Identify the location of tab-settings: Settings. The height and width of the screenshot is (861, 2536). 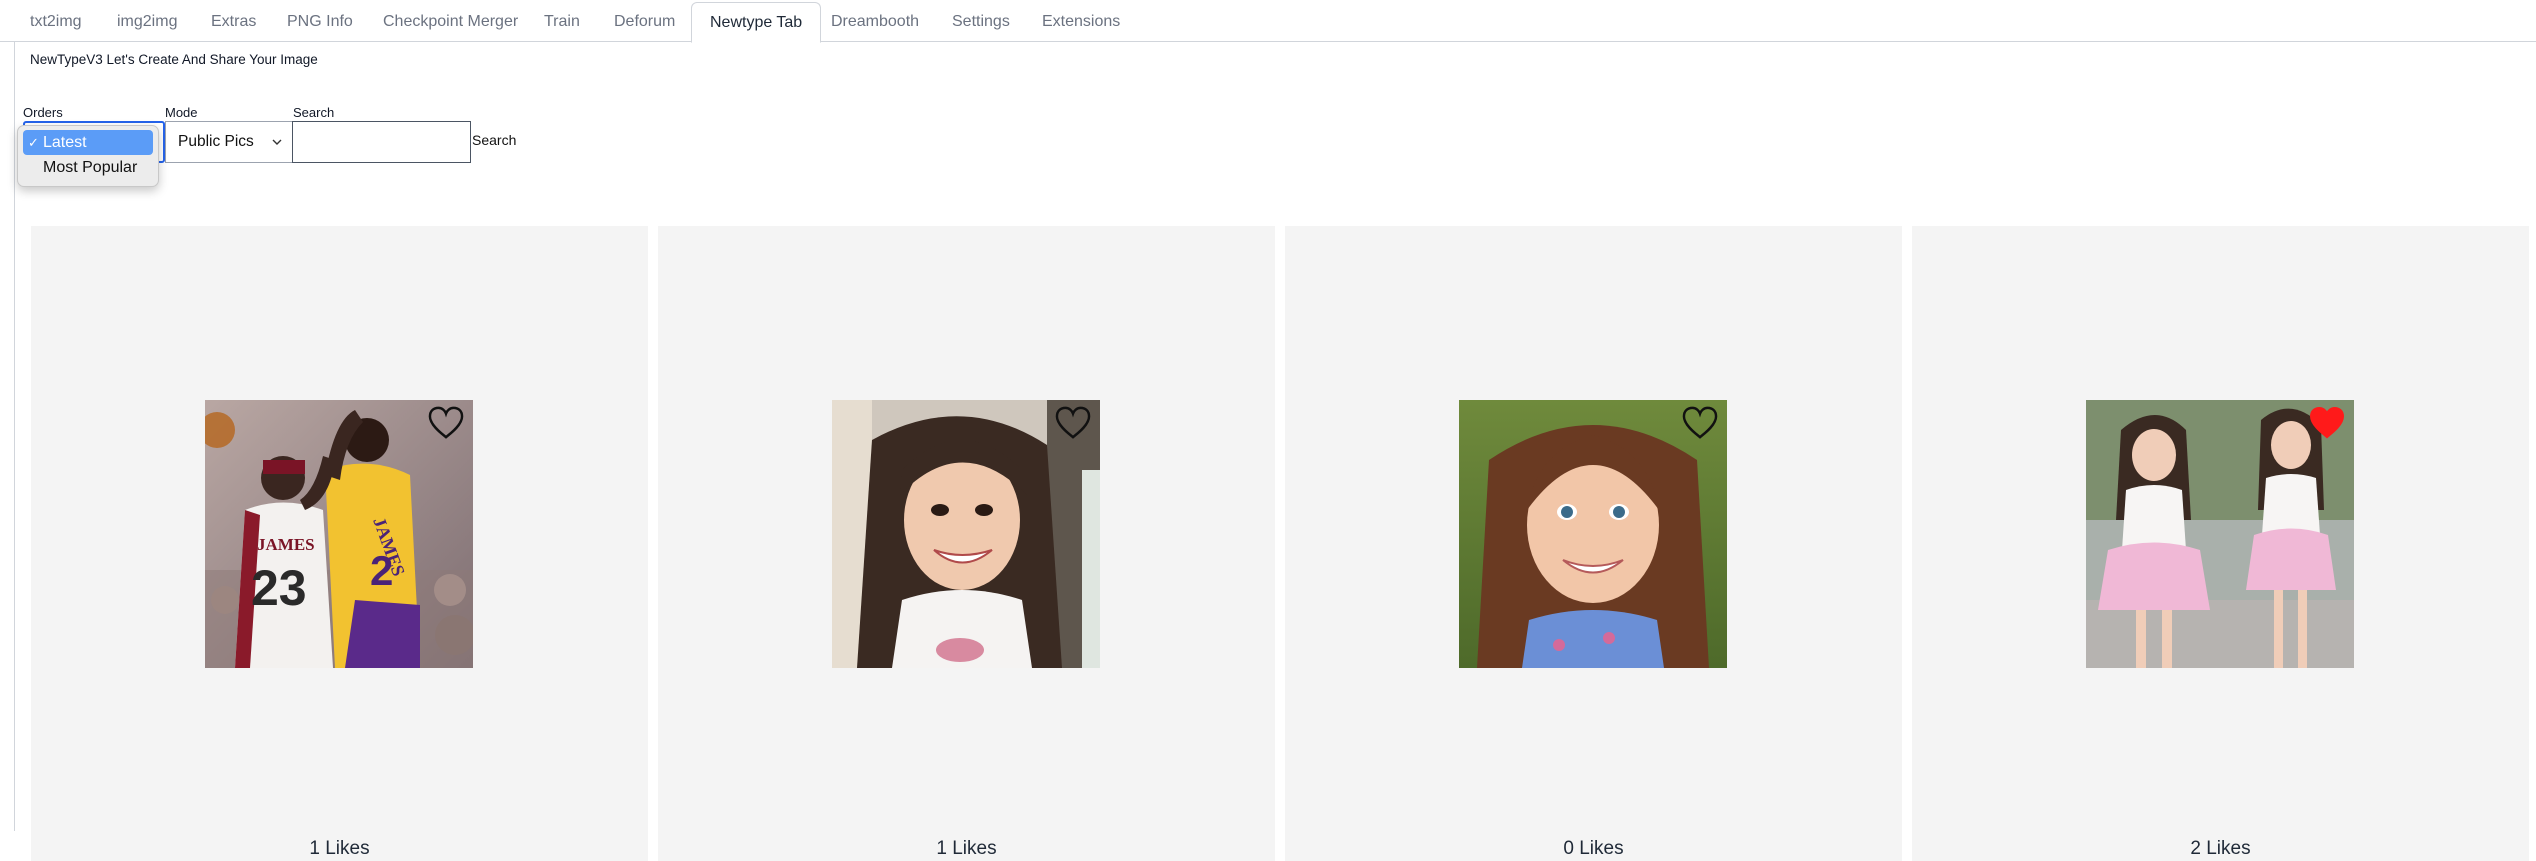
(981, 24).